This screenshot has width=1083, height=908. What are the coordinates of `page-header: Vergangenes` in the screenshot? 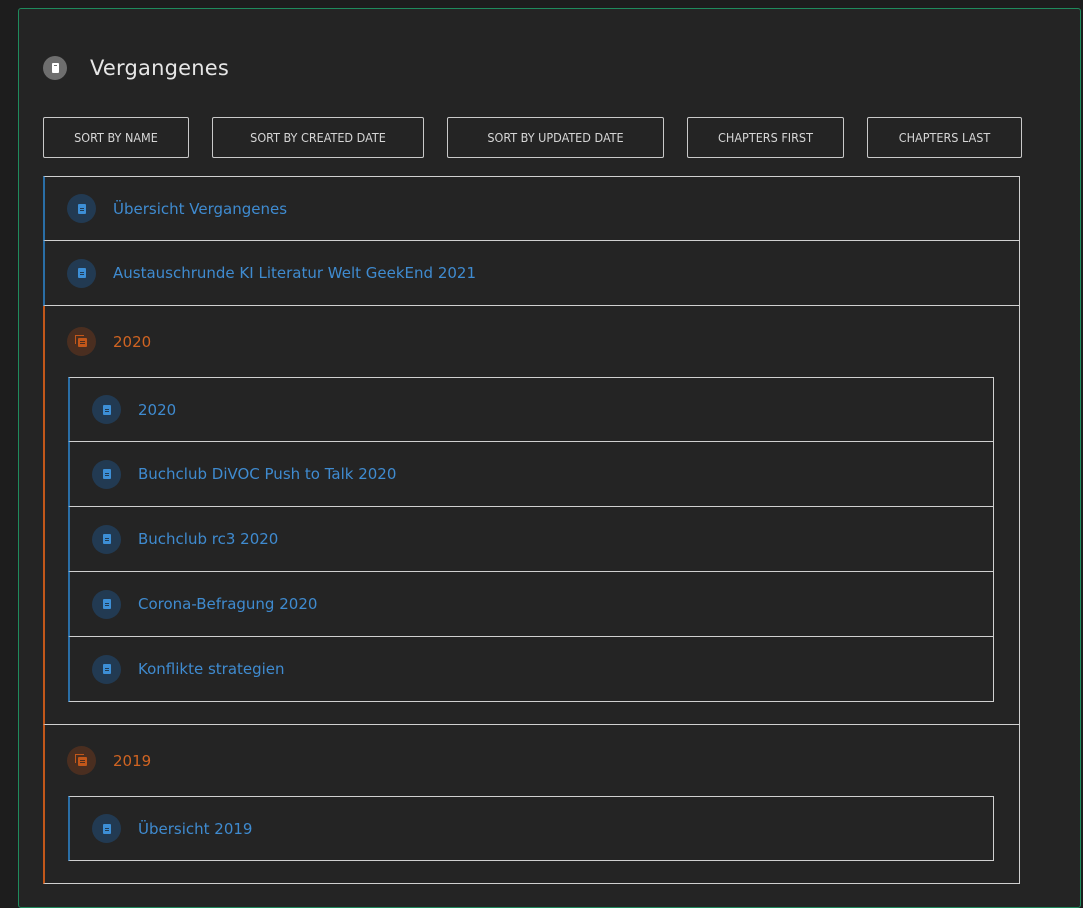 It's located at (136, 68).